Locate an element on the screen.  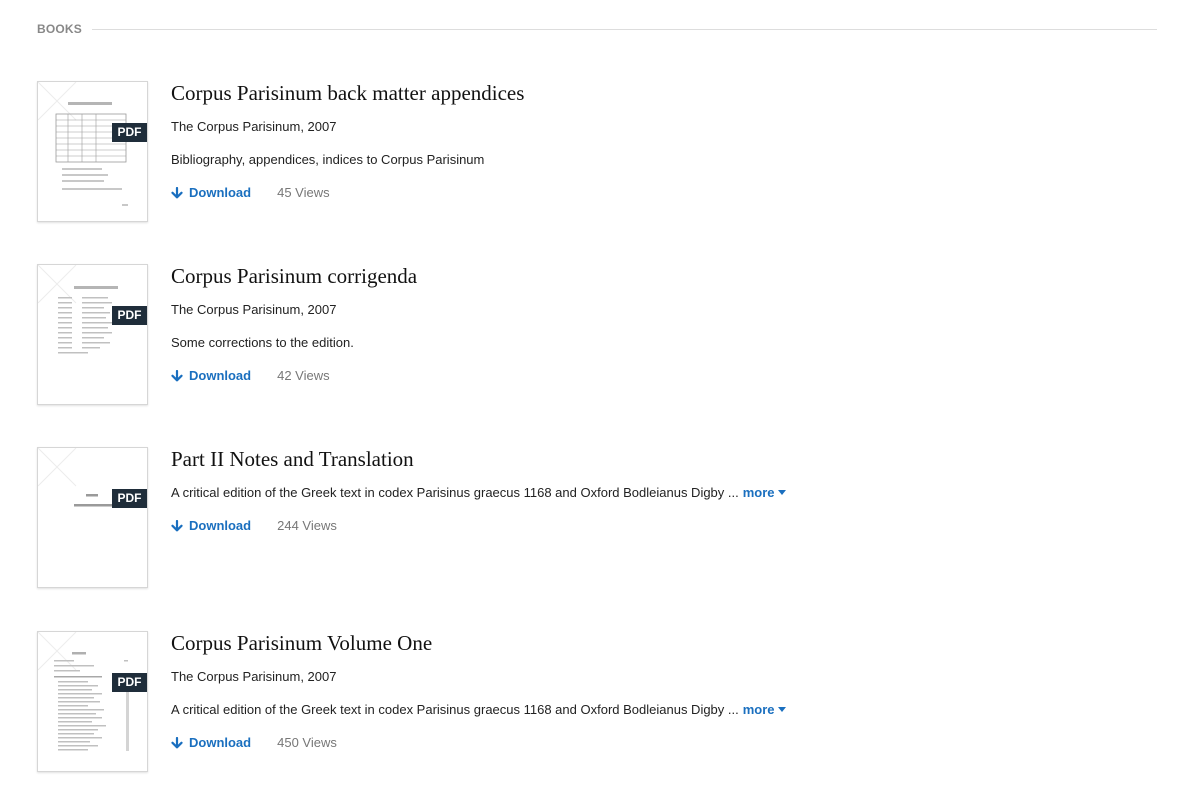
book-title: Part II Notes and Translation is located at coordinates (292, 459).